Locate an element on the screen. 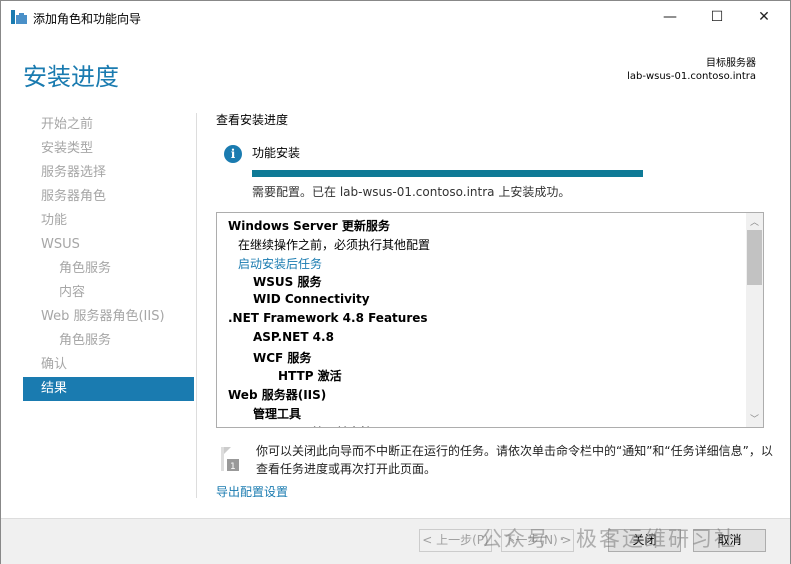  list-item: Web 服务器(IIS) is located at coordinates (277, 395).